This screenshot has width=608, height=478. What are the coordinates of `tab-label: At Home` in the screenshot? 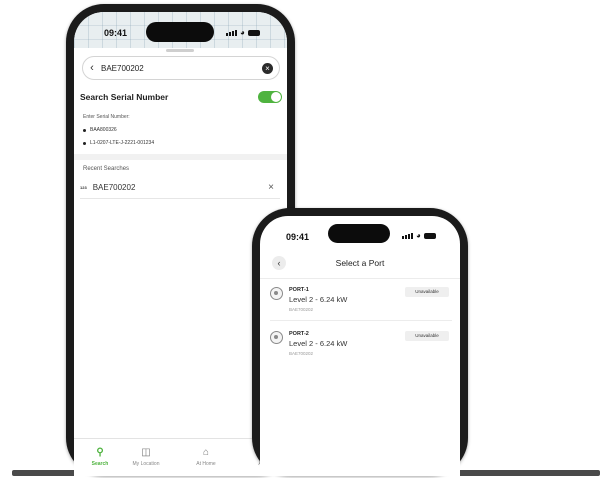 It's located at (206, 464).